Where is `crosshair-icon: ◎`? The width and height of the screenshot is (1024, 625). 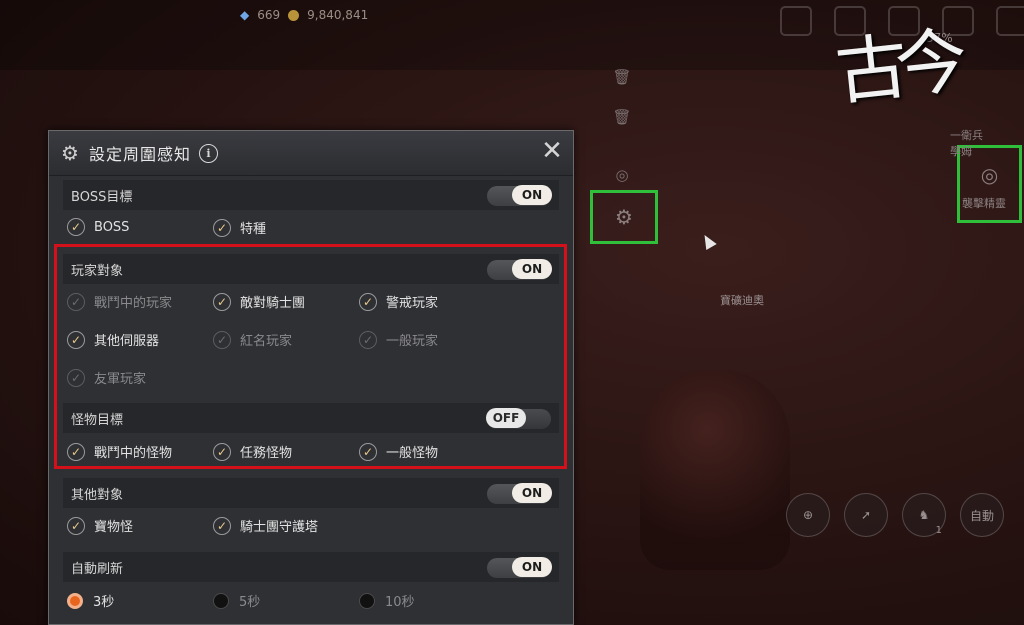
crosshair-icon: ◎ is located at coordinates (989, 175).